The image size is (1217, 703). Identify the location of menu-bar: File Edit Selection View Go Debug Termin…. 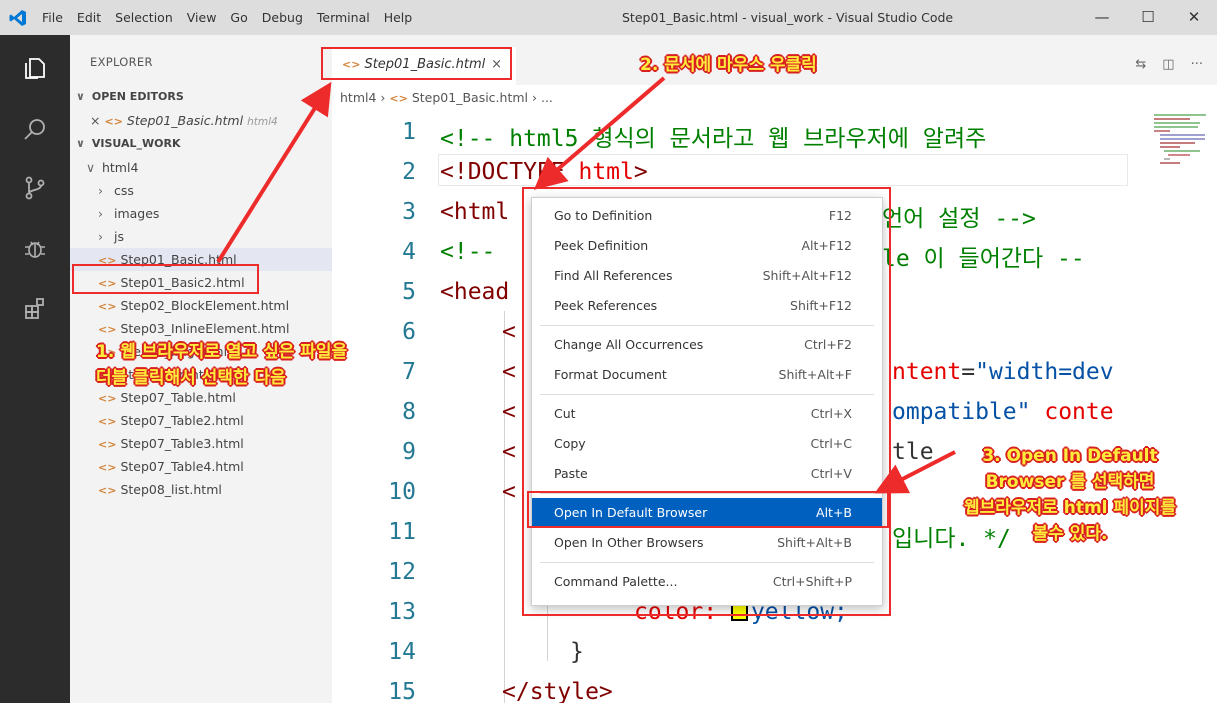
(227, 17).